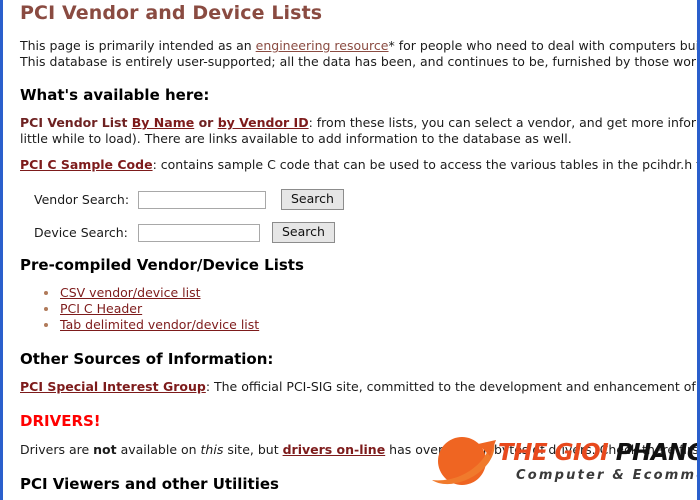  What do you see at coordinates (162, 264) in the screenshot?
I see `precompiled-lists-heading: Pre-compiled Vendor/Device Lists` at bounding box center [162, 264].